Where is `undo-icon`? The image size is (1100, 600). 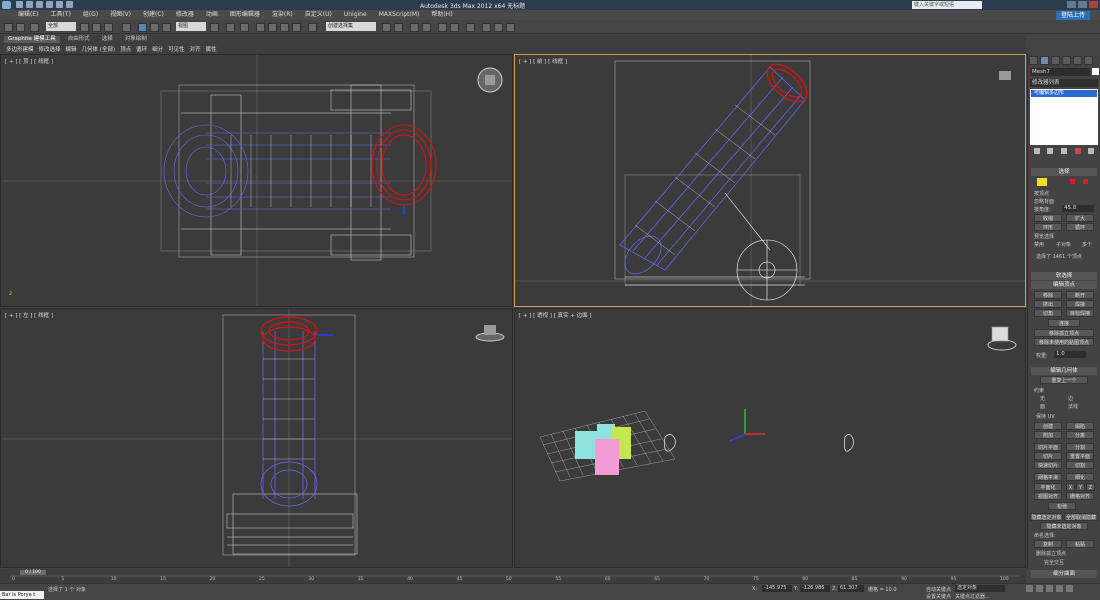
undo-icon is located at coordinates (49, 4).